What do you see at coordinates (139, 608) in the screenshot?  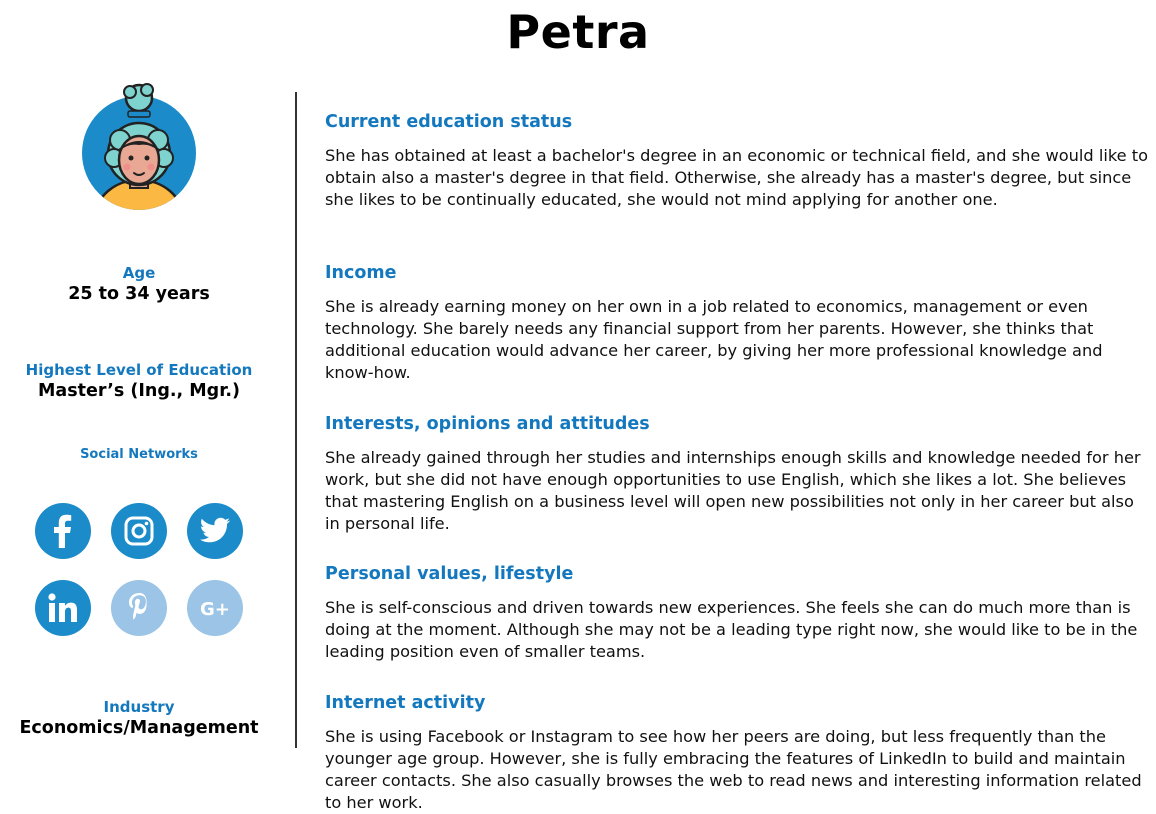 I see `pinterest-icon` at bounding box center [139, 608].